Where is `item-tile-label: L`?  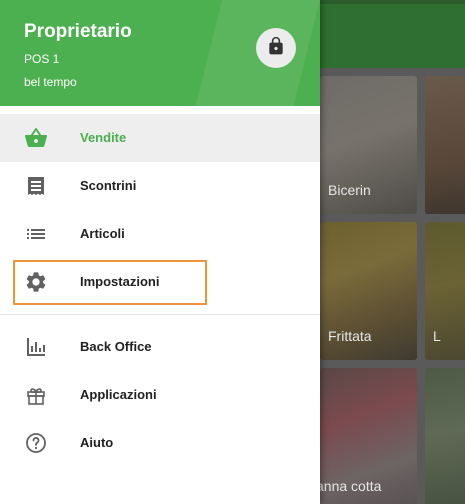 item-tile-label: L is located at coordinates (437, 336).